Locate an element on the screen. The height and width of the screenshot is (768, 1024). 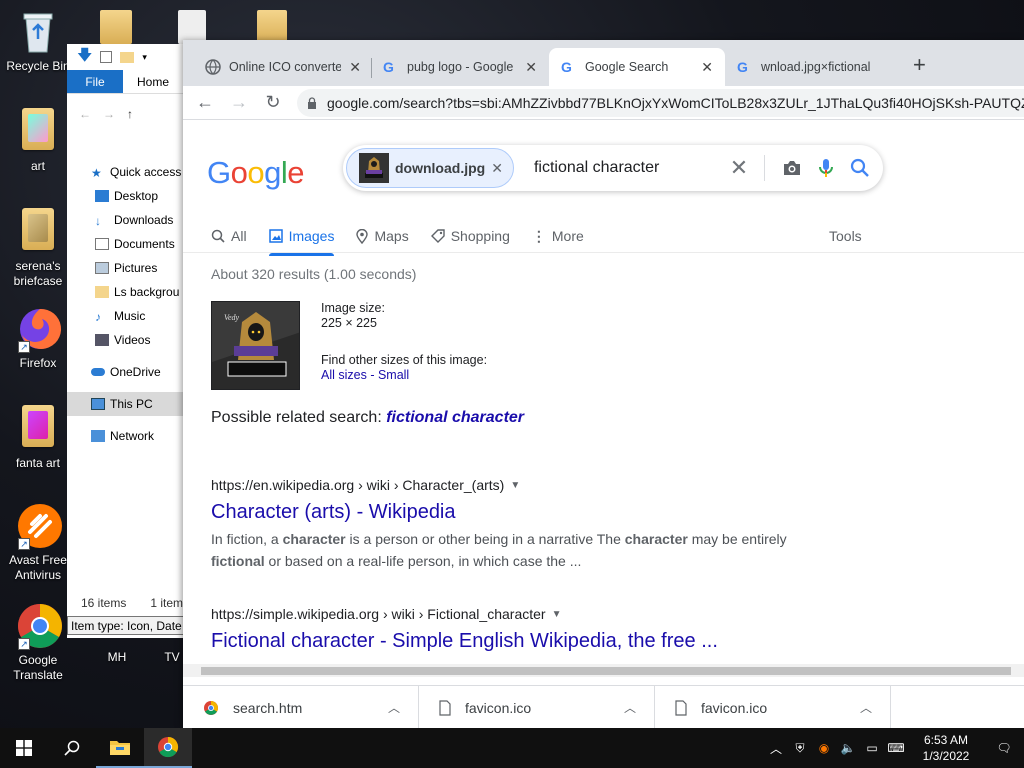
tab-label: Images is located at coordinates (311, 236).